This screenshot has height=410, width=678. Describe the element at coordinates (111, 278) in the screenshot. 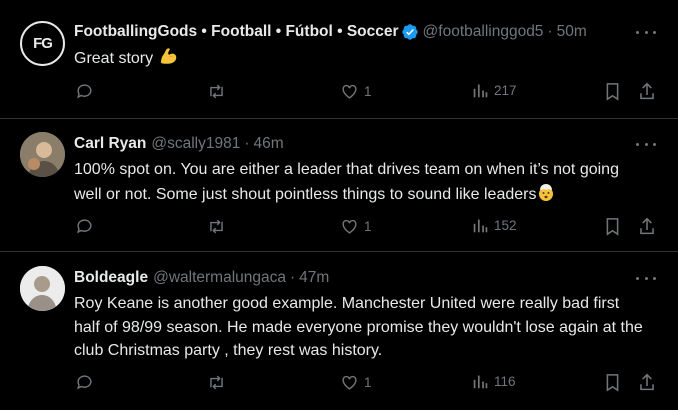

I see `author-name: Boldeagle` at that location.